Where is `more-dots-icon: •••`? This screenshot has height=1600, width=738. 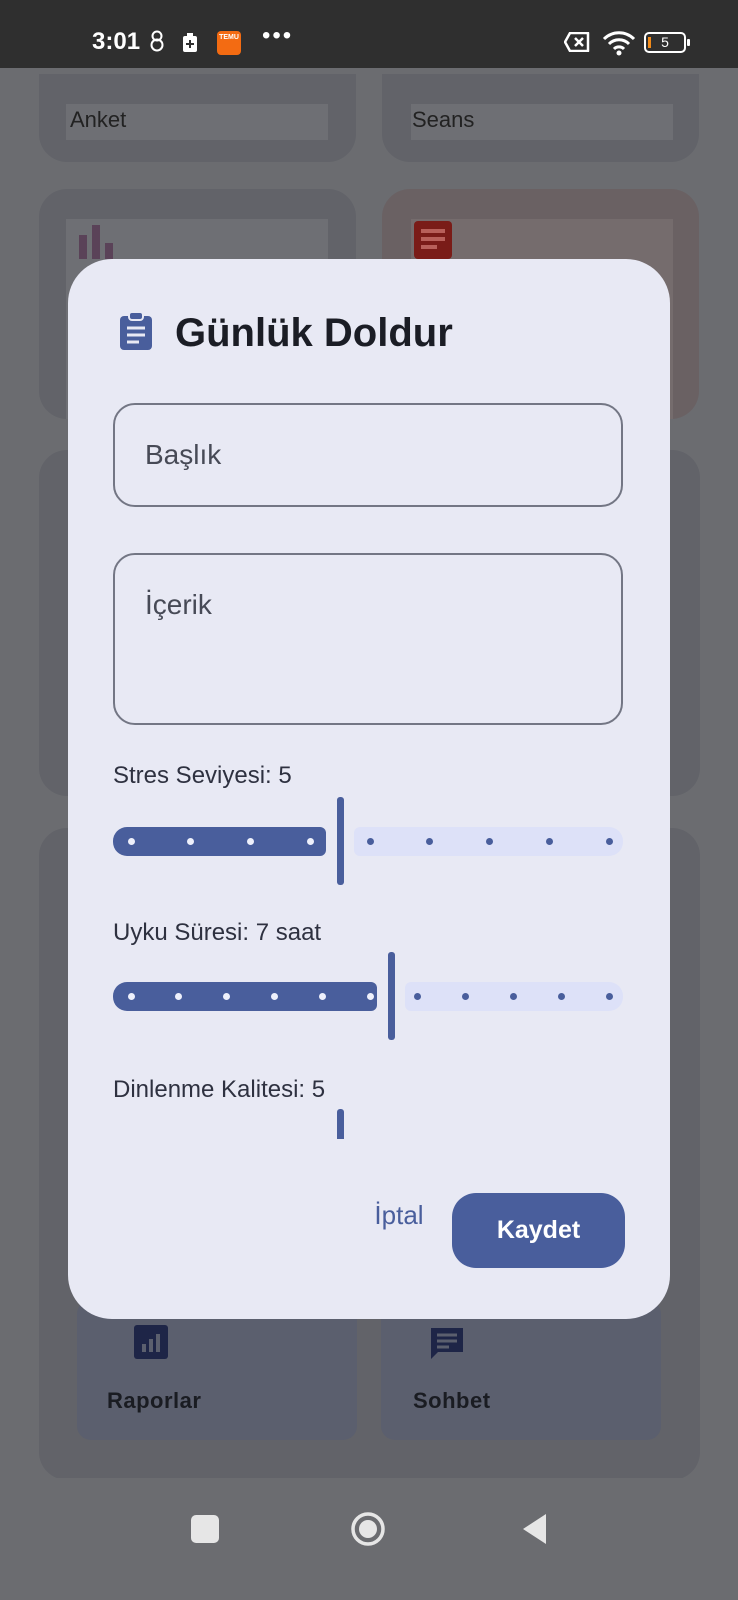 more-dots-icon: ••• is located at coordinates (278, 35).